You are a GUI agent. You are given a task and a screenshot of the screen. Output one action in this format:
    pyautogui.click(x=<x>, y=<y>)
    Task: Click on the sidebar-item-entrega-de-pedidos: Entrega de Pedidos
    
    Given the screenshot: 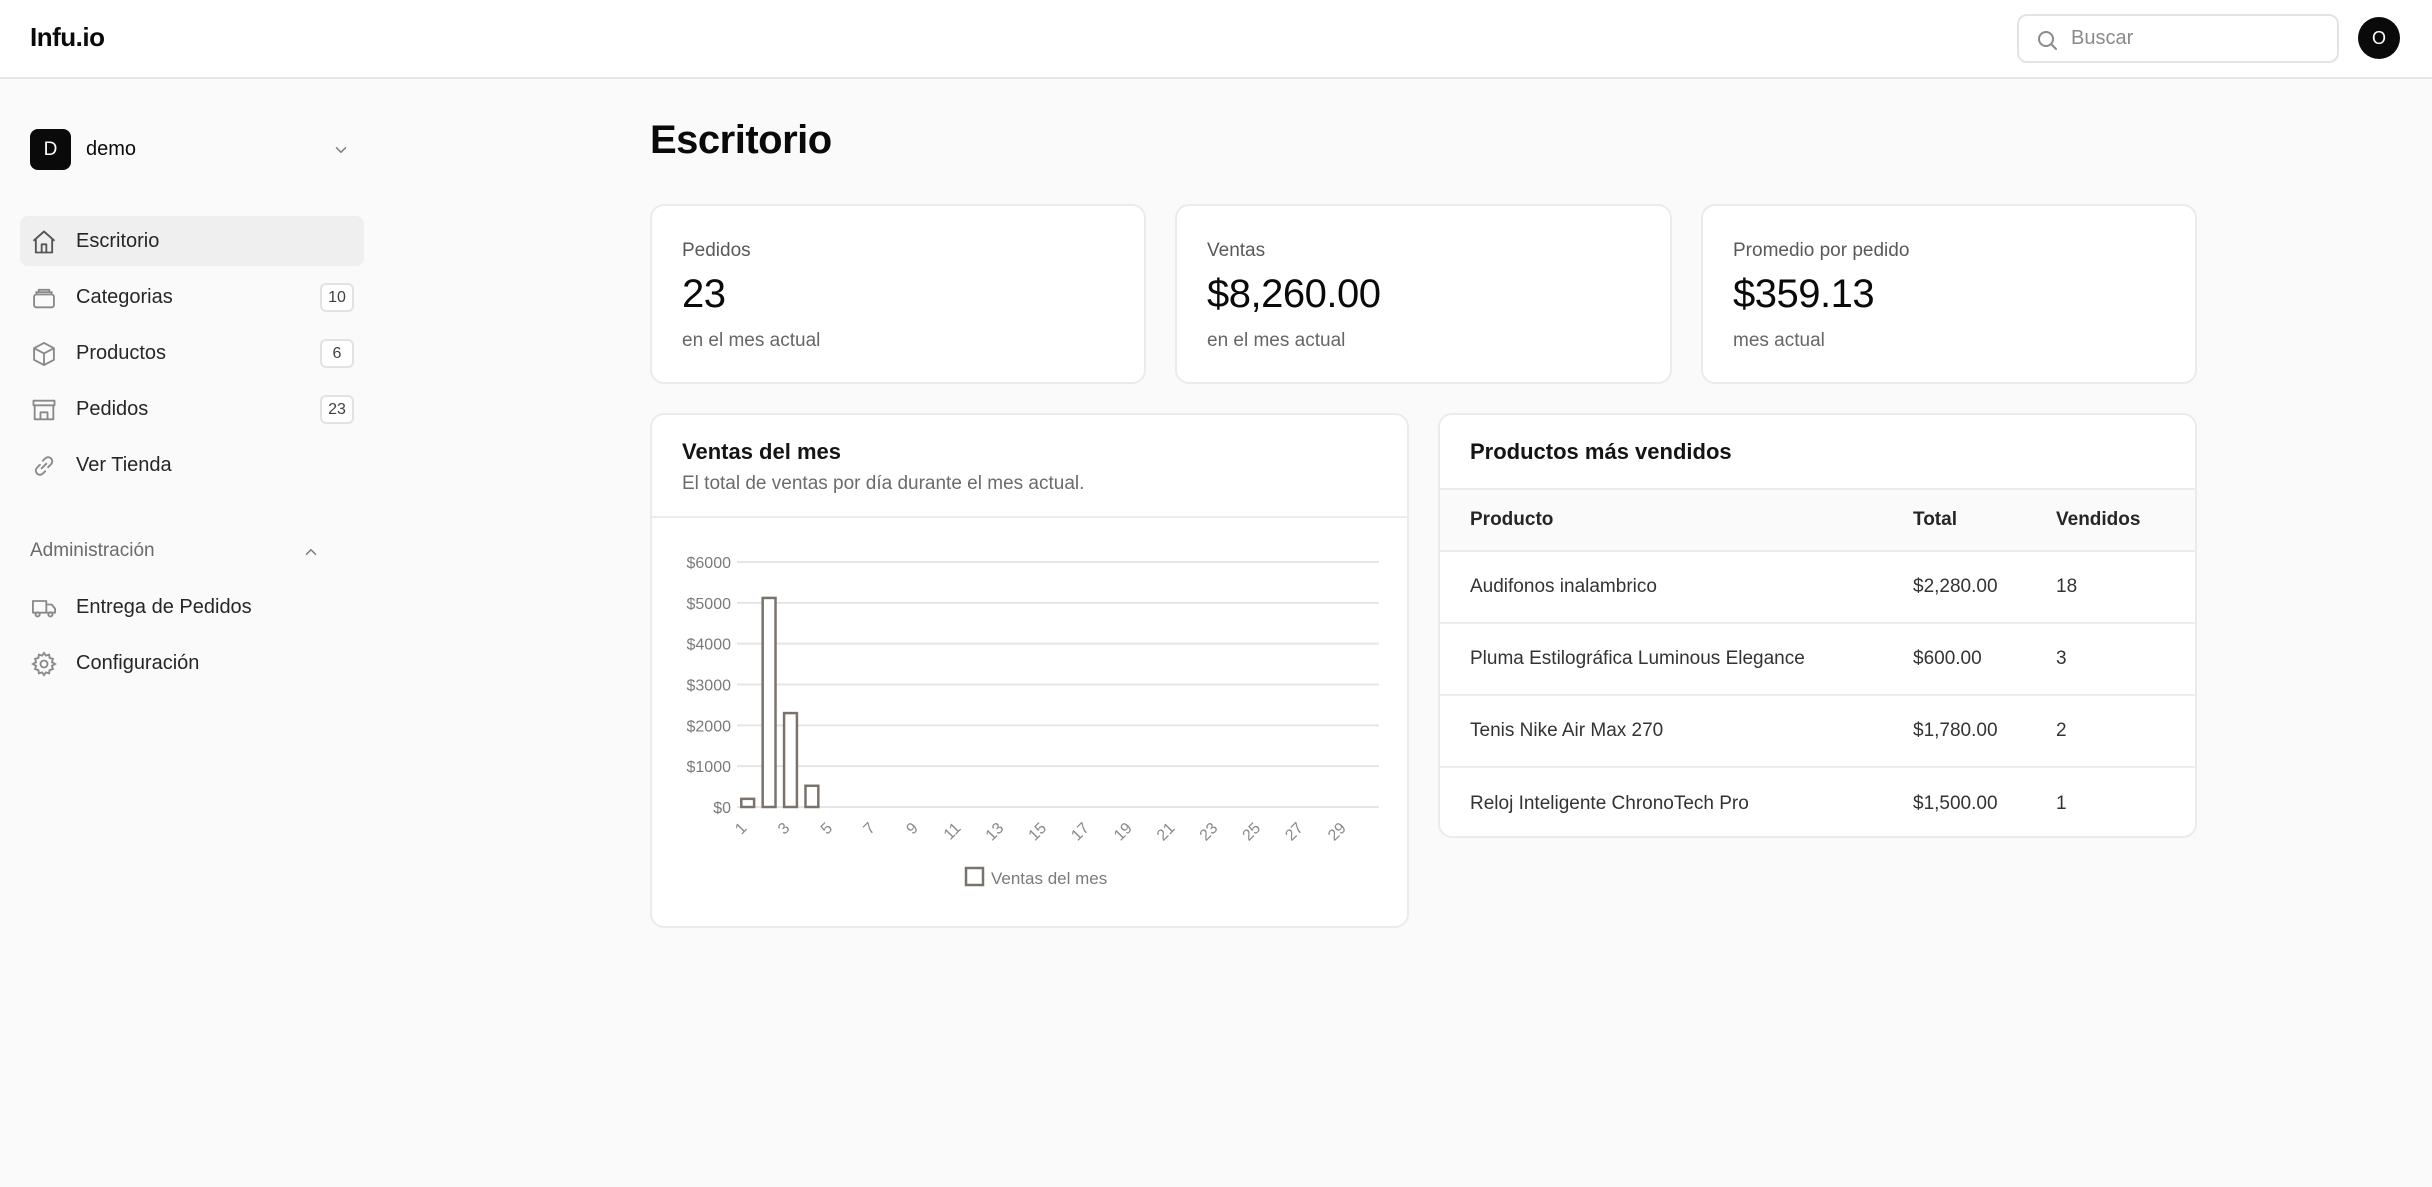 What is the action you would take?
    pyautogui.click(x=192, y=607)
    